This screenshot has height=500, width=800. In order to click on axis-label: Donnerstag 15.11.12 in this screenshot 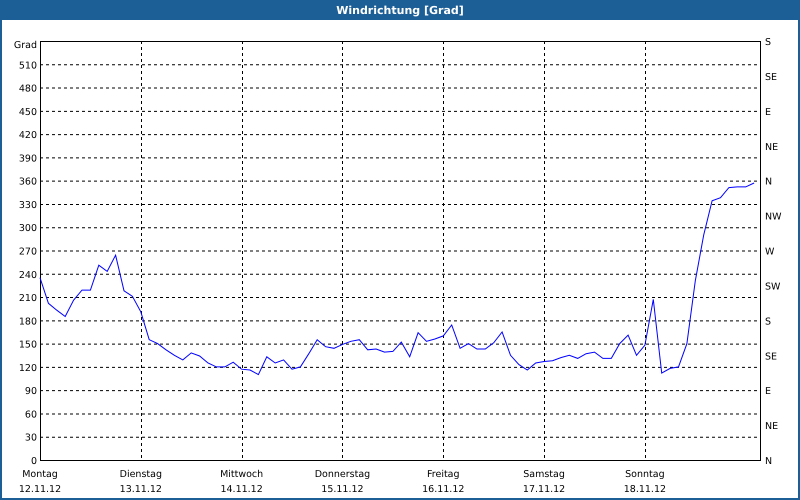, I will do `click(342, 482)`.